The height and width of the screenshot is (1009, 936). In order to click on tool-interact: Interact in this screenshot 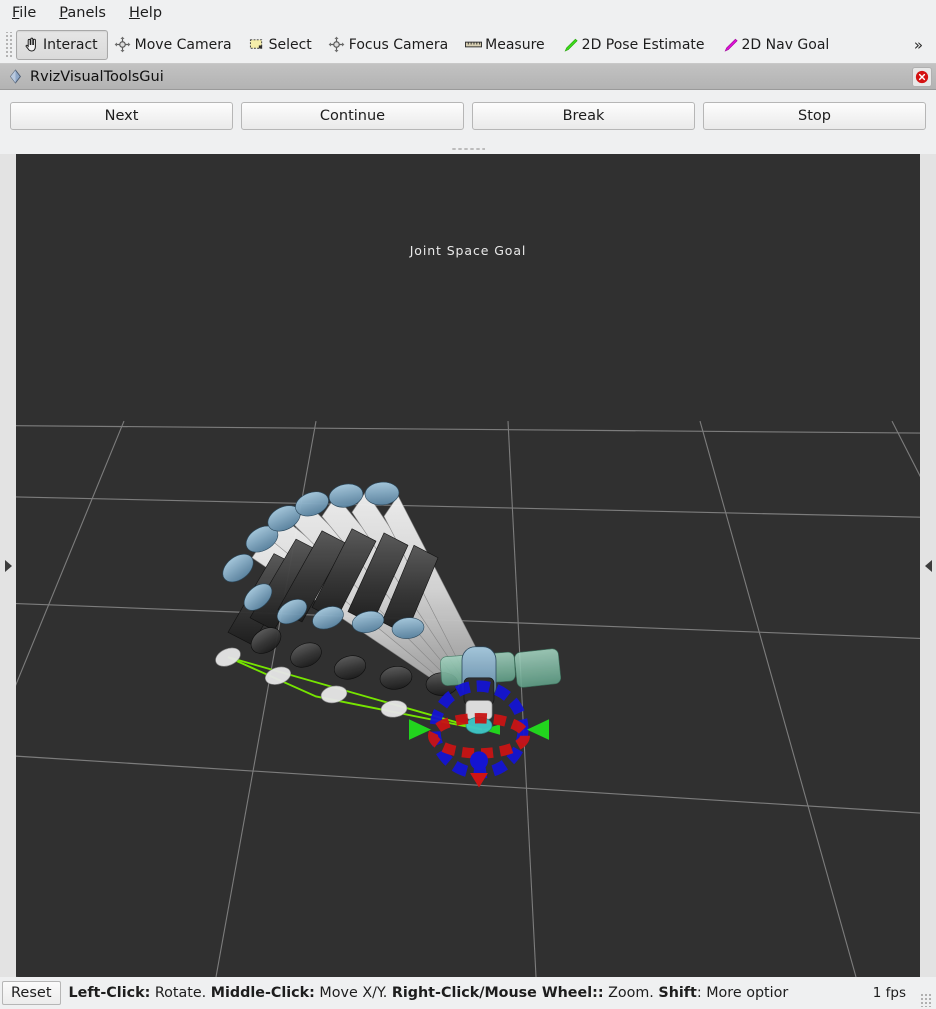, I will do `click(62, 44)`.